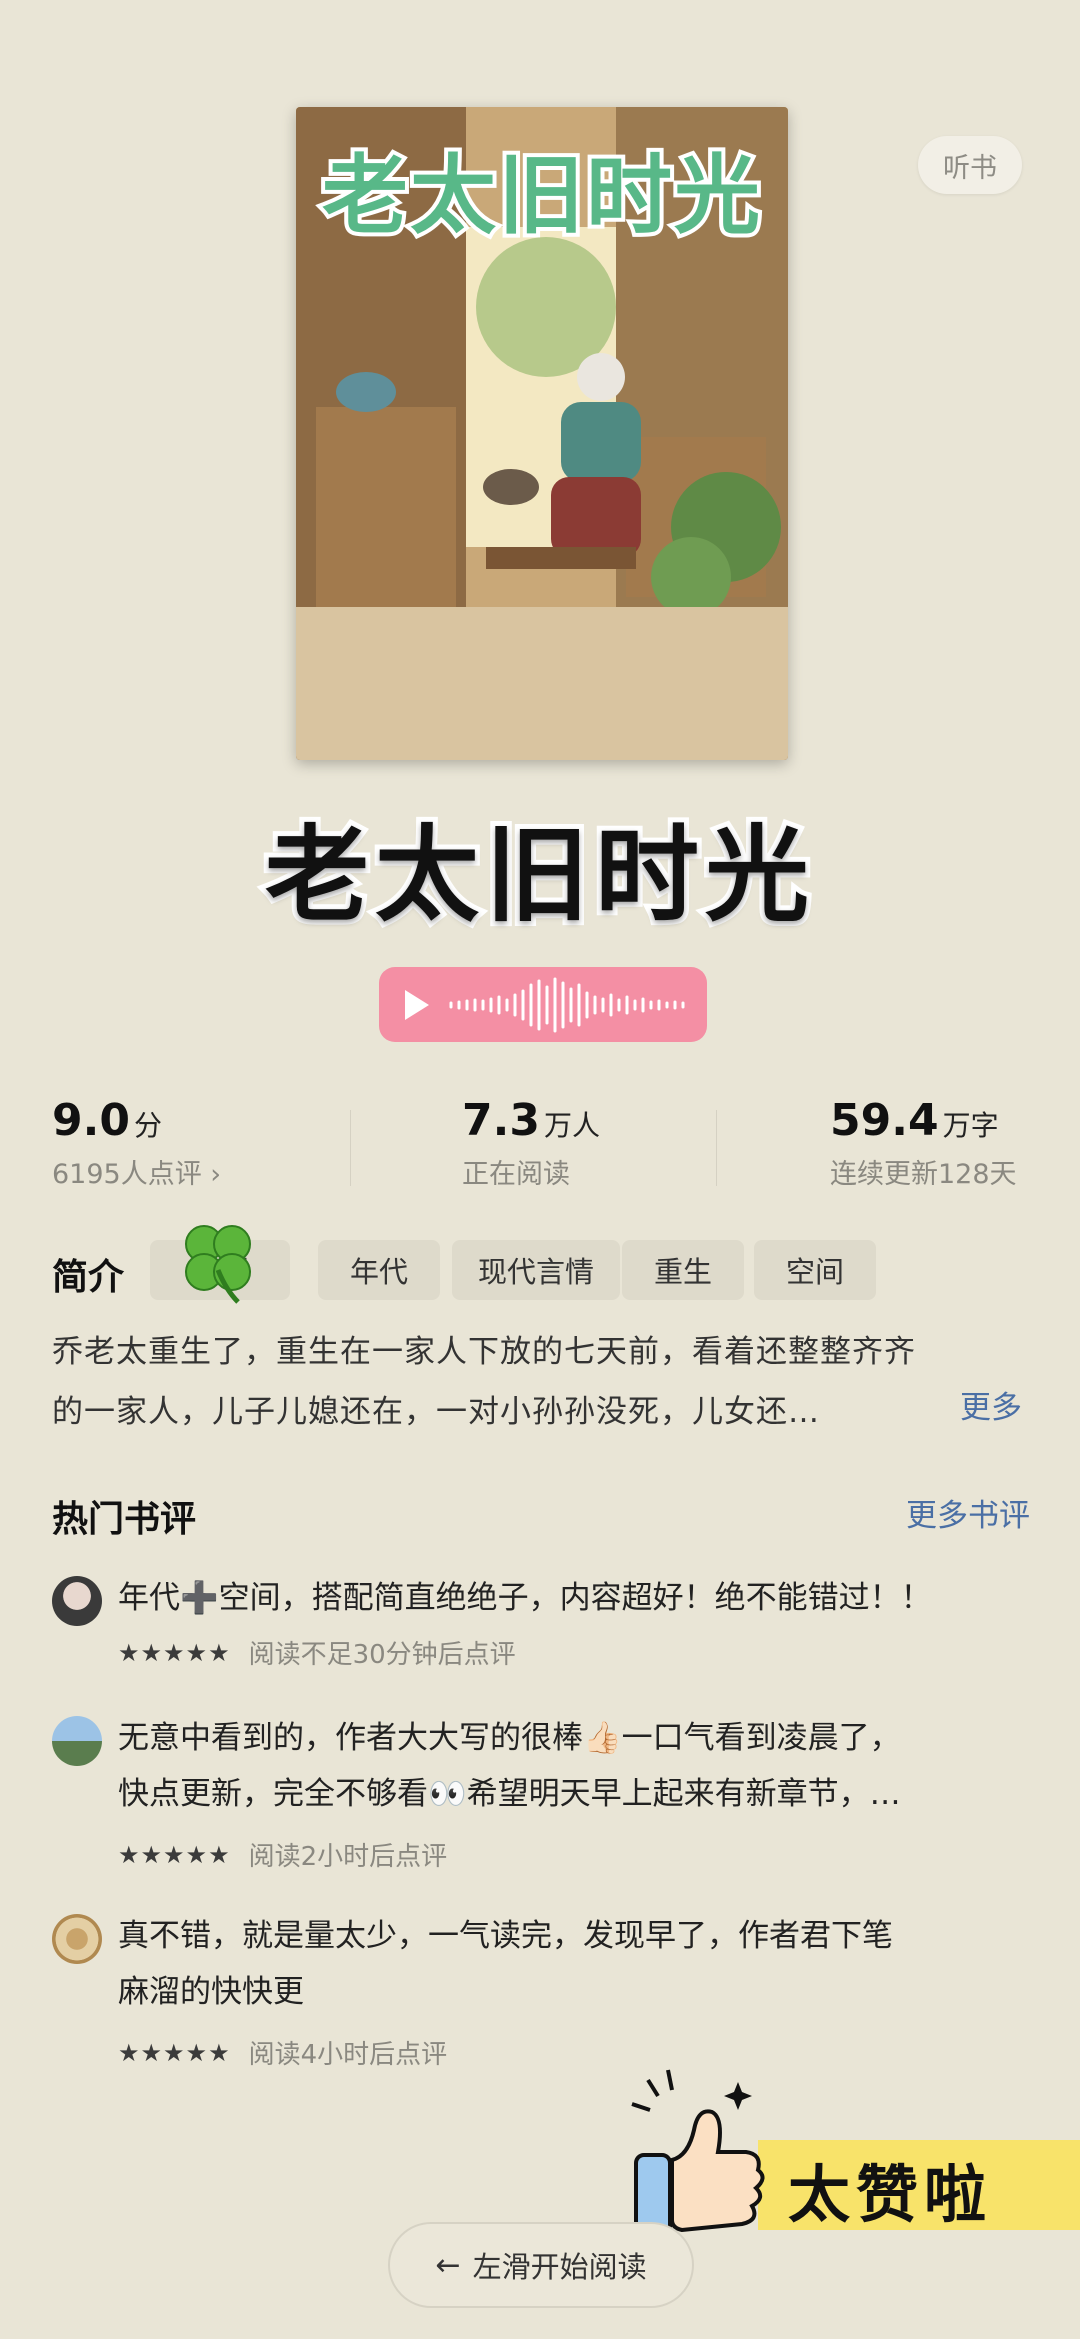  Describe the element at coordinates (571, 1125) in the screenshot. I see `readers-unit: 万人` at that location.